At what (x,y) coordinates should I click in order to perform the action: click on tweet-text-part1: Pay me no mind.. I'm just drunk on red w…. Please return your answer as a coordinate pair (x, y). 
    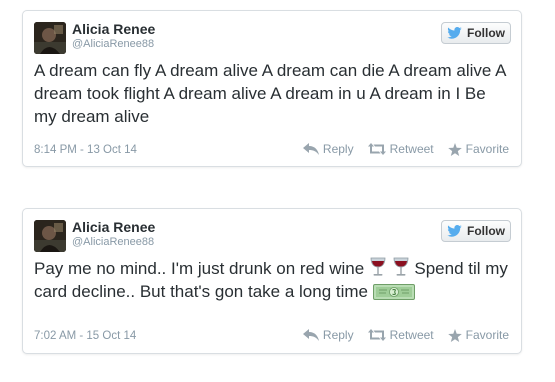
    Looking at the image, I should click on (199, 268).